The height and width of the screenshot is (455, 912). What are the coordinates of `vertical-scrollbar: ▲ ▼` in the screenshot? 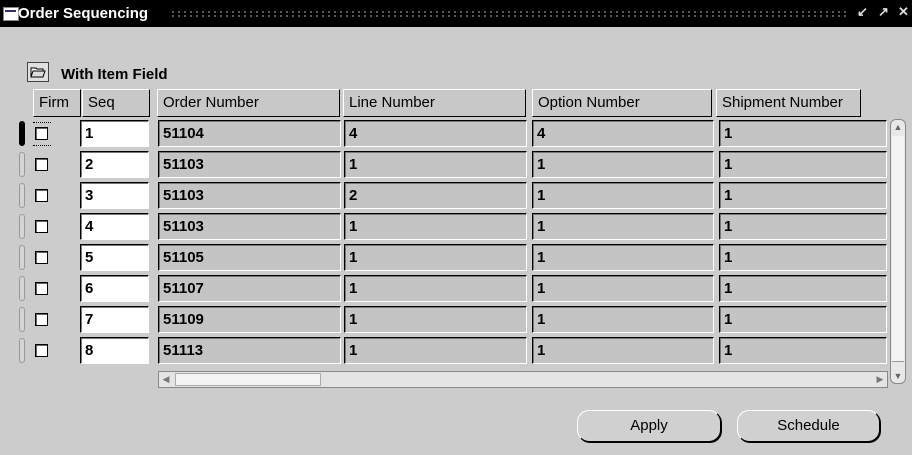 It's located at (898, 251).